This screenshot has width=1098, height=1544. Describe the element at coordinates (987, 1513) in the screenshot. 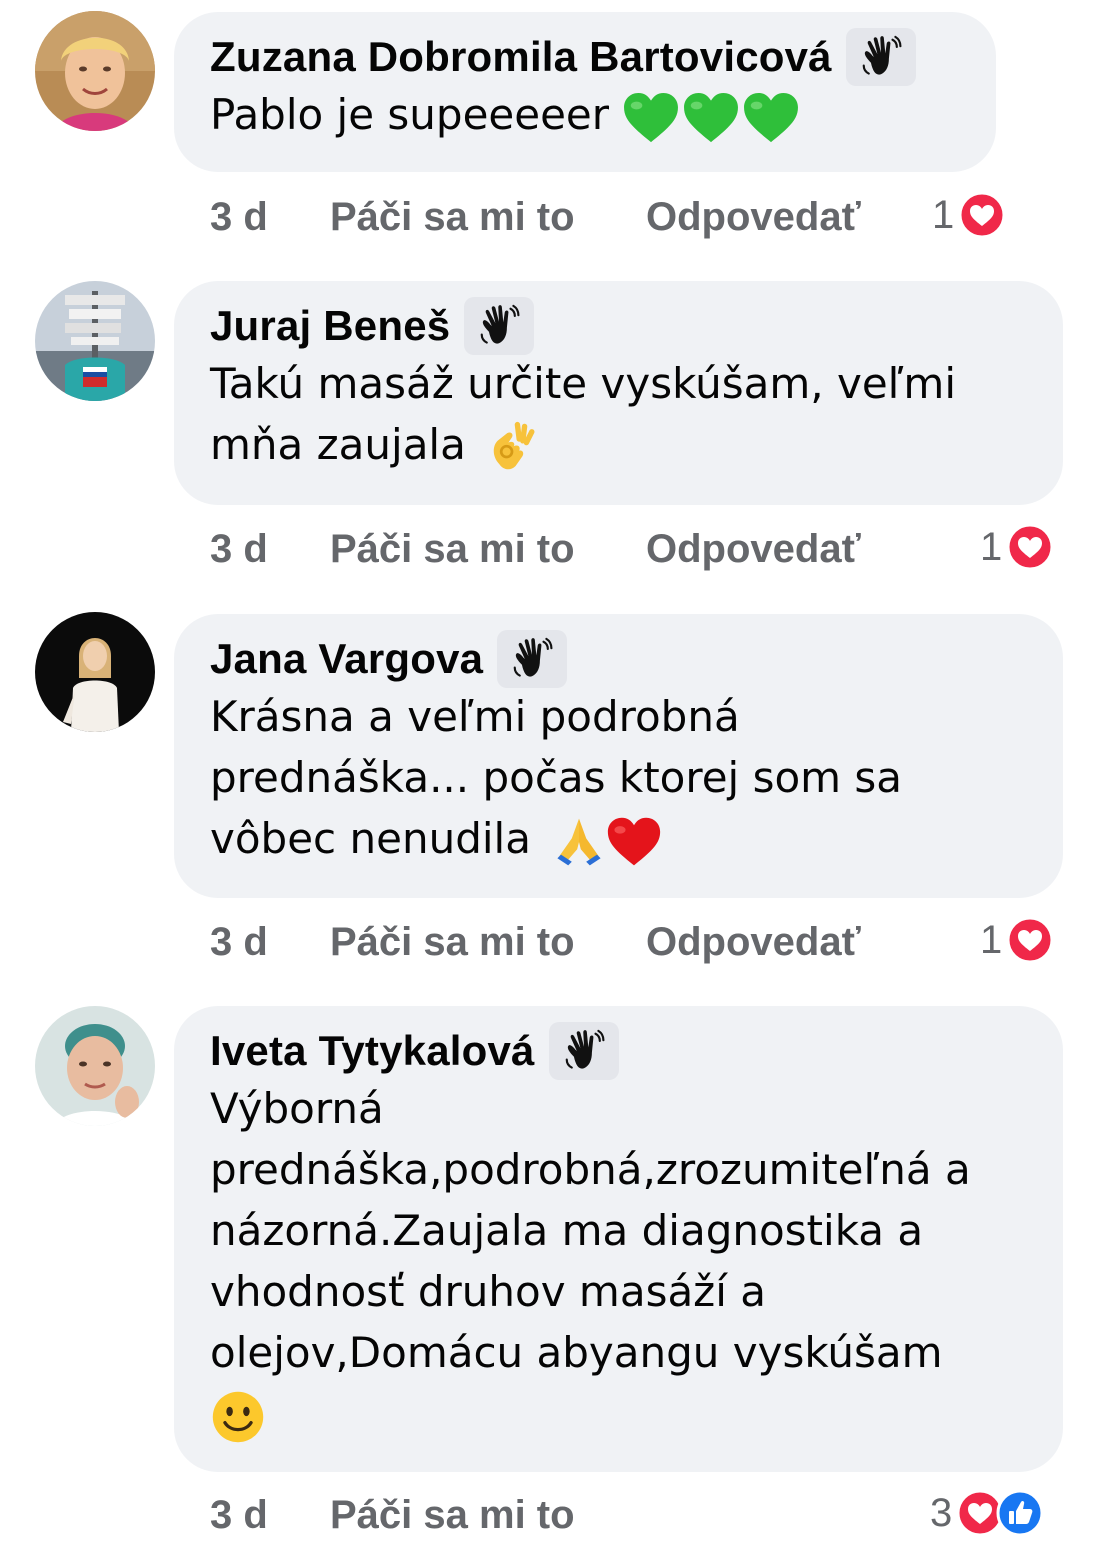

I see `reaction-summary: 3` at that location.